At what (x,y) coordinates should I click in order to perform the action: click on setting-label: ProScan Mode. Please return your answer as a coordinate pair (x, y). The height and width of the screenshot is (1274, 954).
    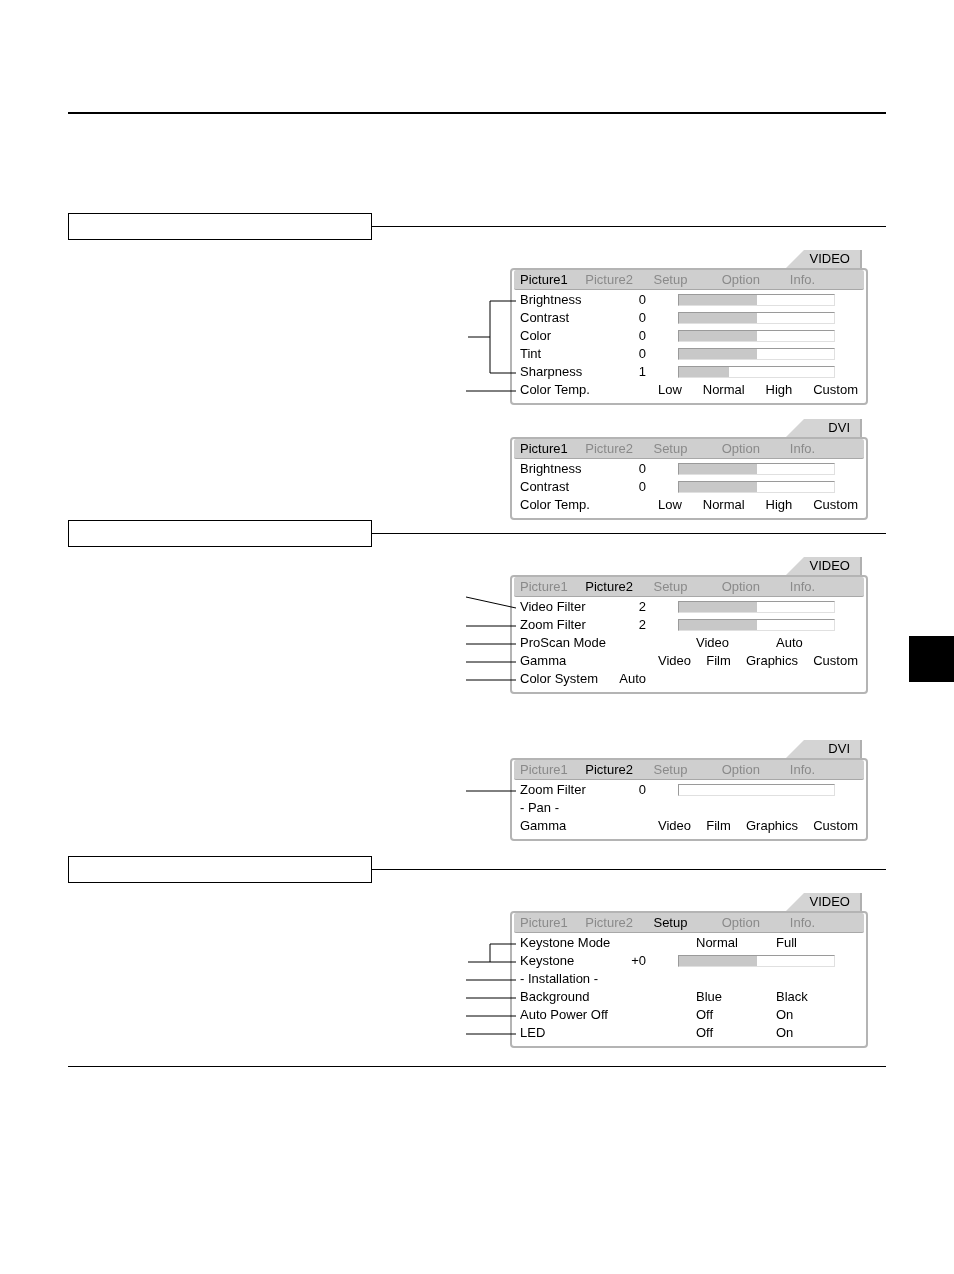
    Looking at the image, I should click on (563, 643).